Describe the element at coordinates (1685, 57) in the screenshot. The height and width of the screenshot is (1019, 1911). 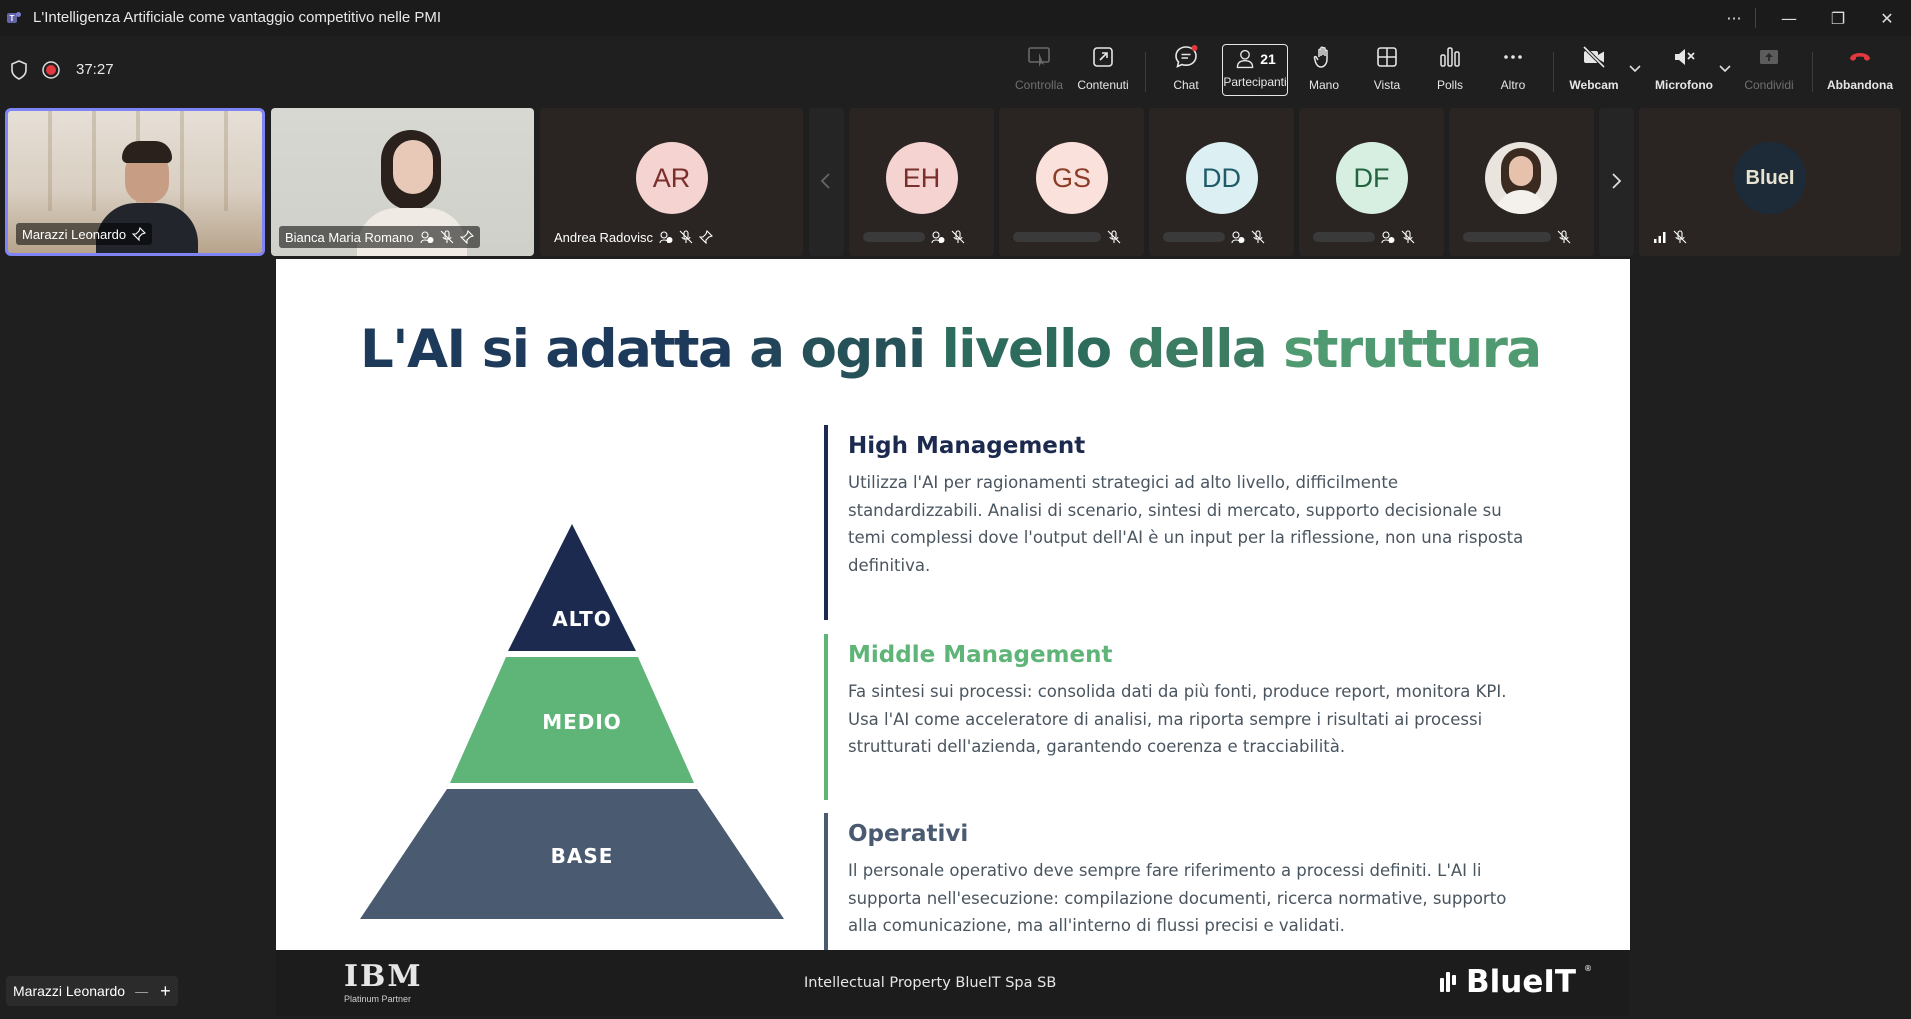
I see `mic-muted-icon` at that location.